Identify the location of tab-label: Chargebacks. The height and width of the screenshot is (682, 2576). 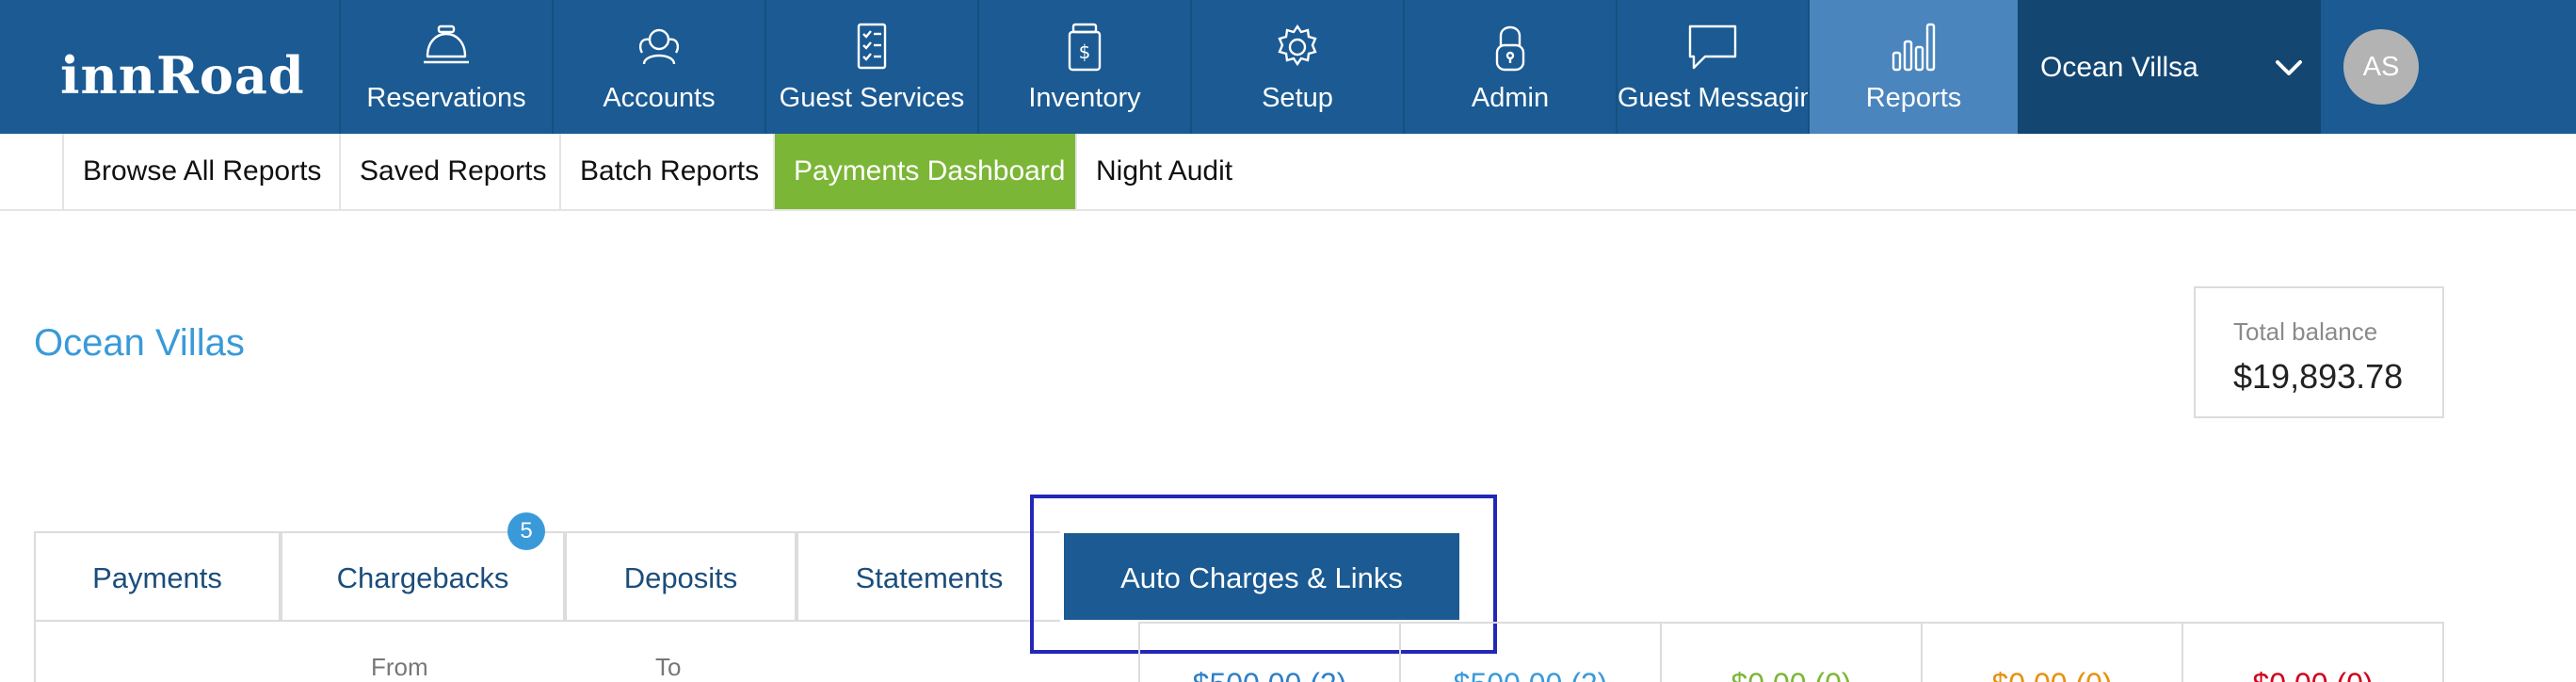
(422, 577).